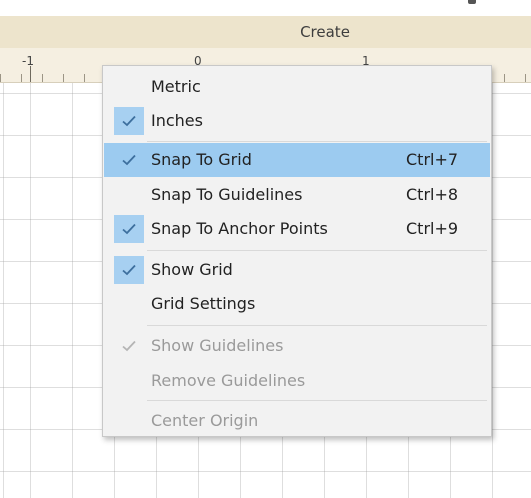 Image resolution: width=531 pixels, height=498 pixels. I want to click on menu-item-inches: Inches, so click(297, 121).